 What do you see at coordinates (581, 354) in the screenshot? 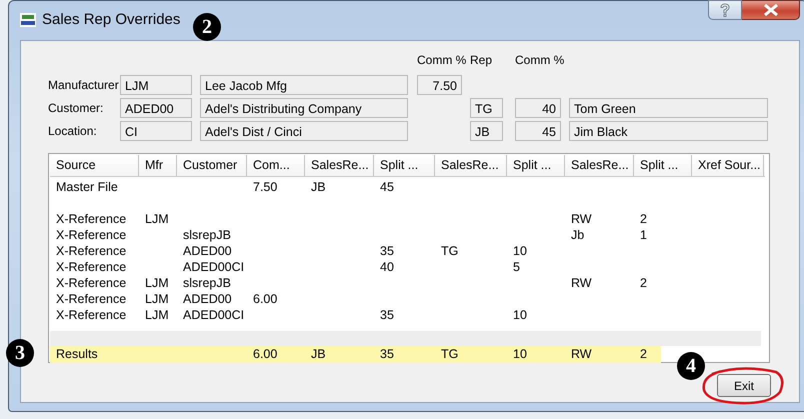
I see `results-cell: RW` at bounding box center [581, 354].